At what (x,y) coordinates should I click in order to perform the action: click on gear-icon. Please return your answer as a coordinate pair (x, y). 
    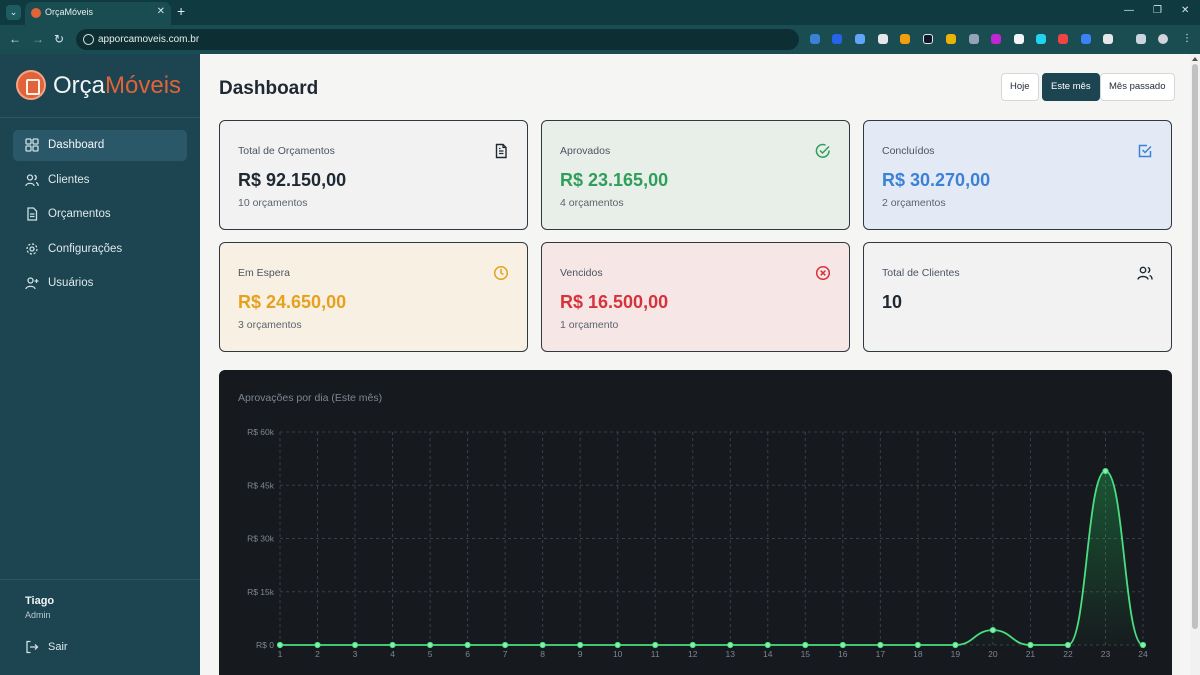
    Looking at the image, I should click on (32, 248).